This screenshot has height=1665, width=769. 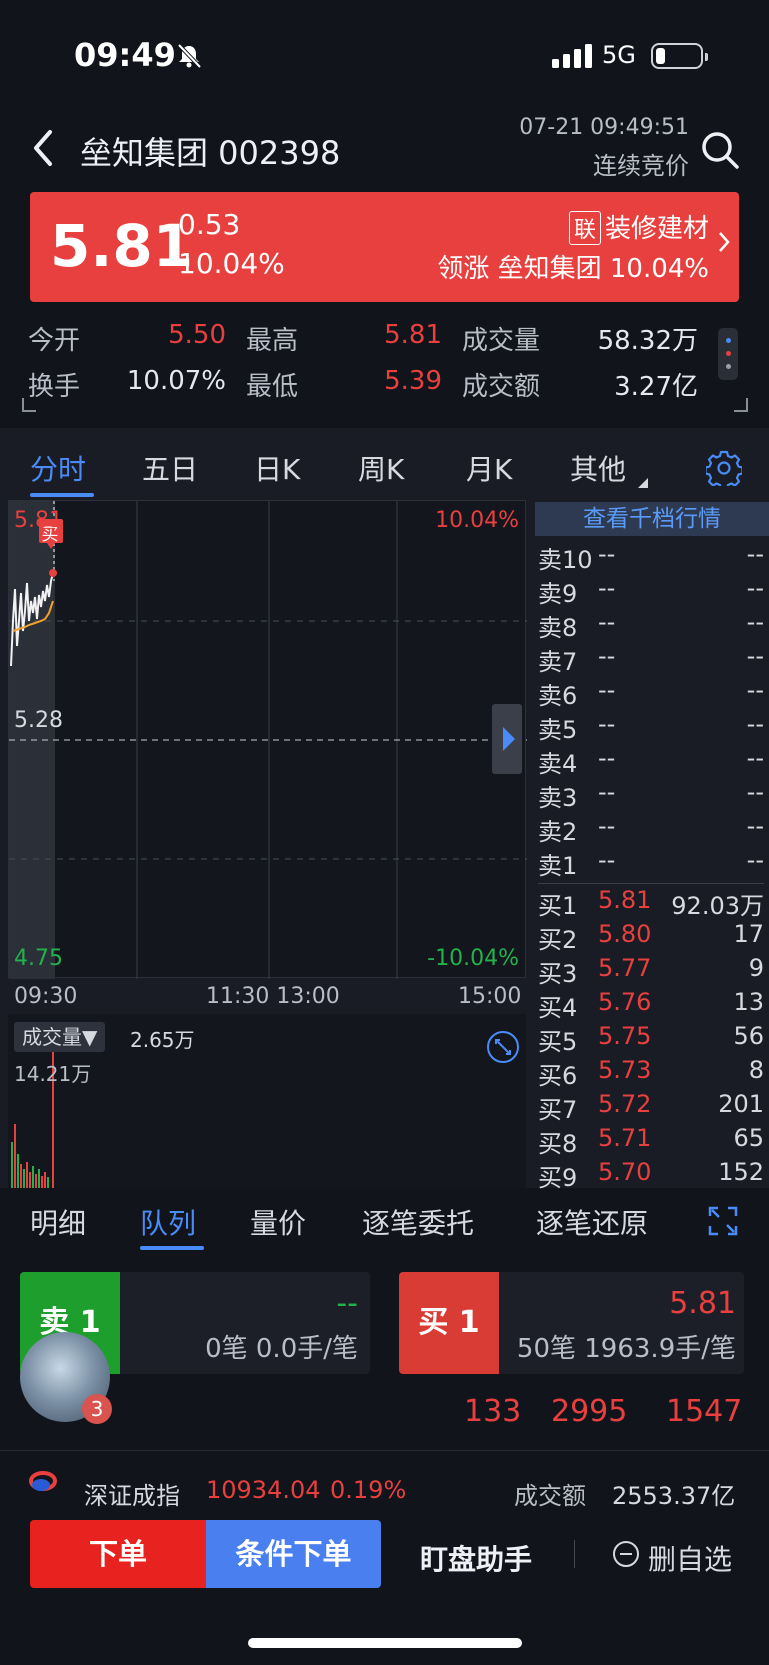 I want to click on expand-corner-right-icon, so click(x=741, y=405).